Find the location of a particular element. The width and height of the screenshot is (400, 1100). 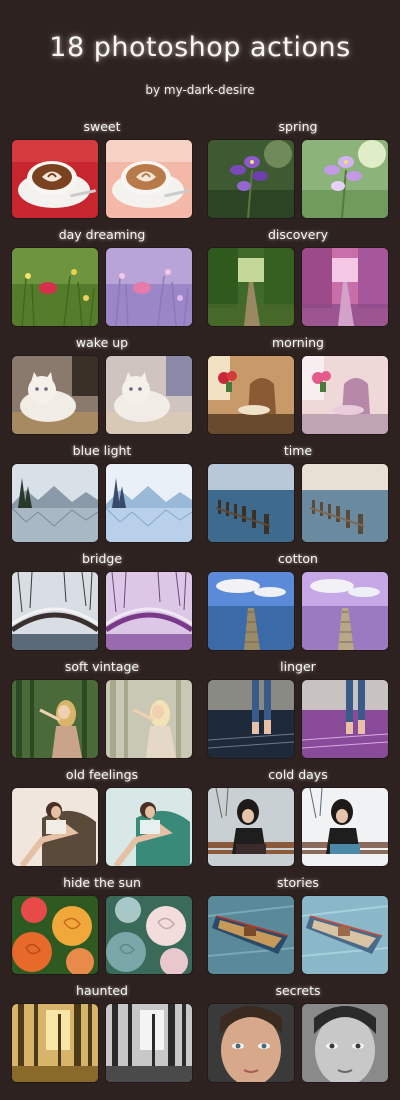

action-label: morning is located at coordinates (298, 342).